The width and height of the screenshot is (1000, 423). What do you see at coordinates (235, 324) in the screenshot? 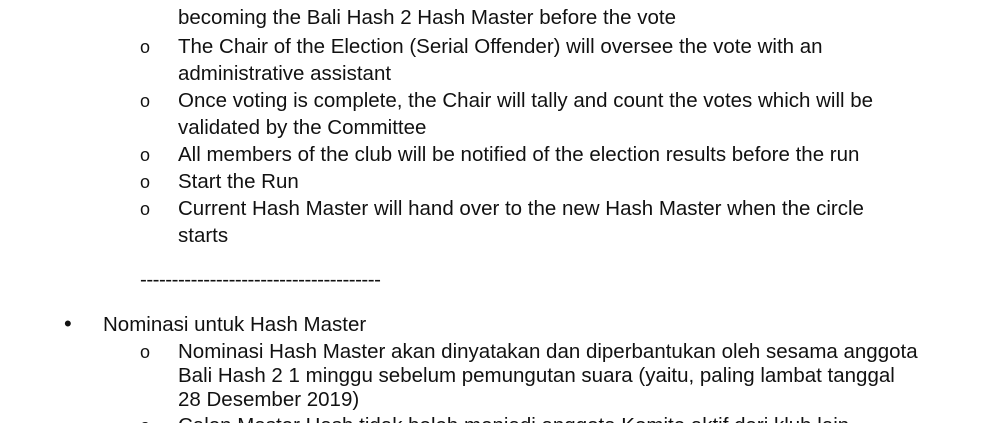
I see `section-heading: Nominasi untuk Hash Master` at bounding box center [235, 324].